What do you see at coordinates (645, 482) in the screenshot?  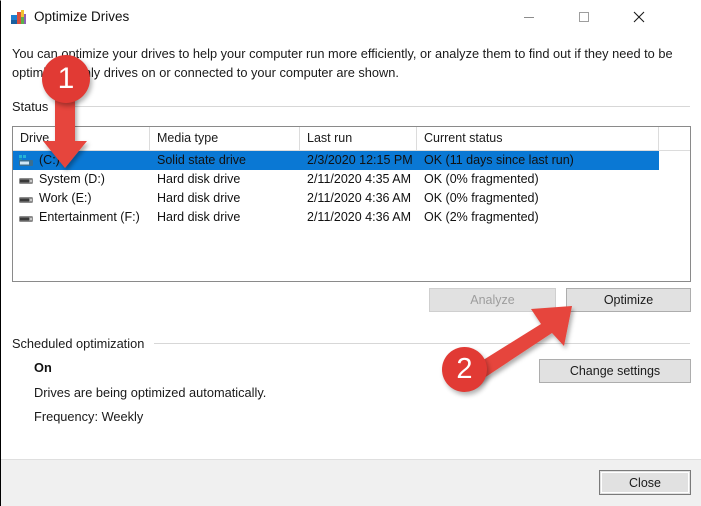 I see `close-button: Close` at bounding box center [645, 482].